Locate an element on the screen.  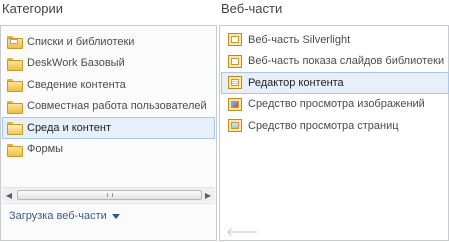
folder-open-icon is located at coordinates (15, 129).